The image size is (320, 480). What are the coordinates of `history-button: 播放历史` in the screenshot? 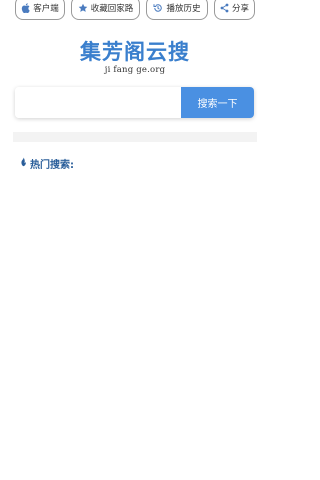 It's located at (177, 10).